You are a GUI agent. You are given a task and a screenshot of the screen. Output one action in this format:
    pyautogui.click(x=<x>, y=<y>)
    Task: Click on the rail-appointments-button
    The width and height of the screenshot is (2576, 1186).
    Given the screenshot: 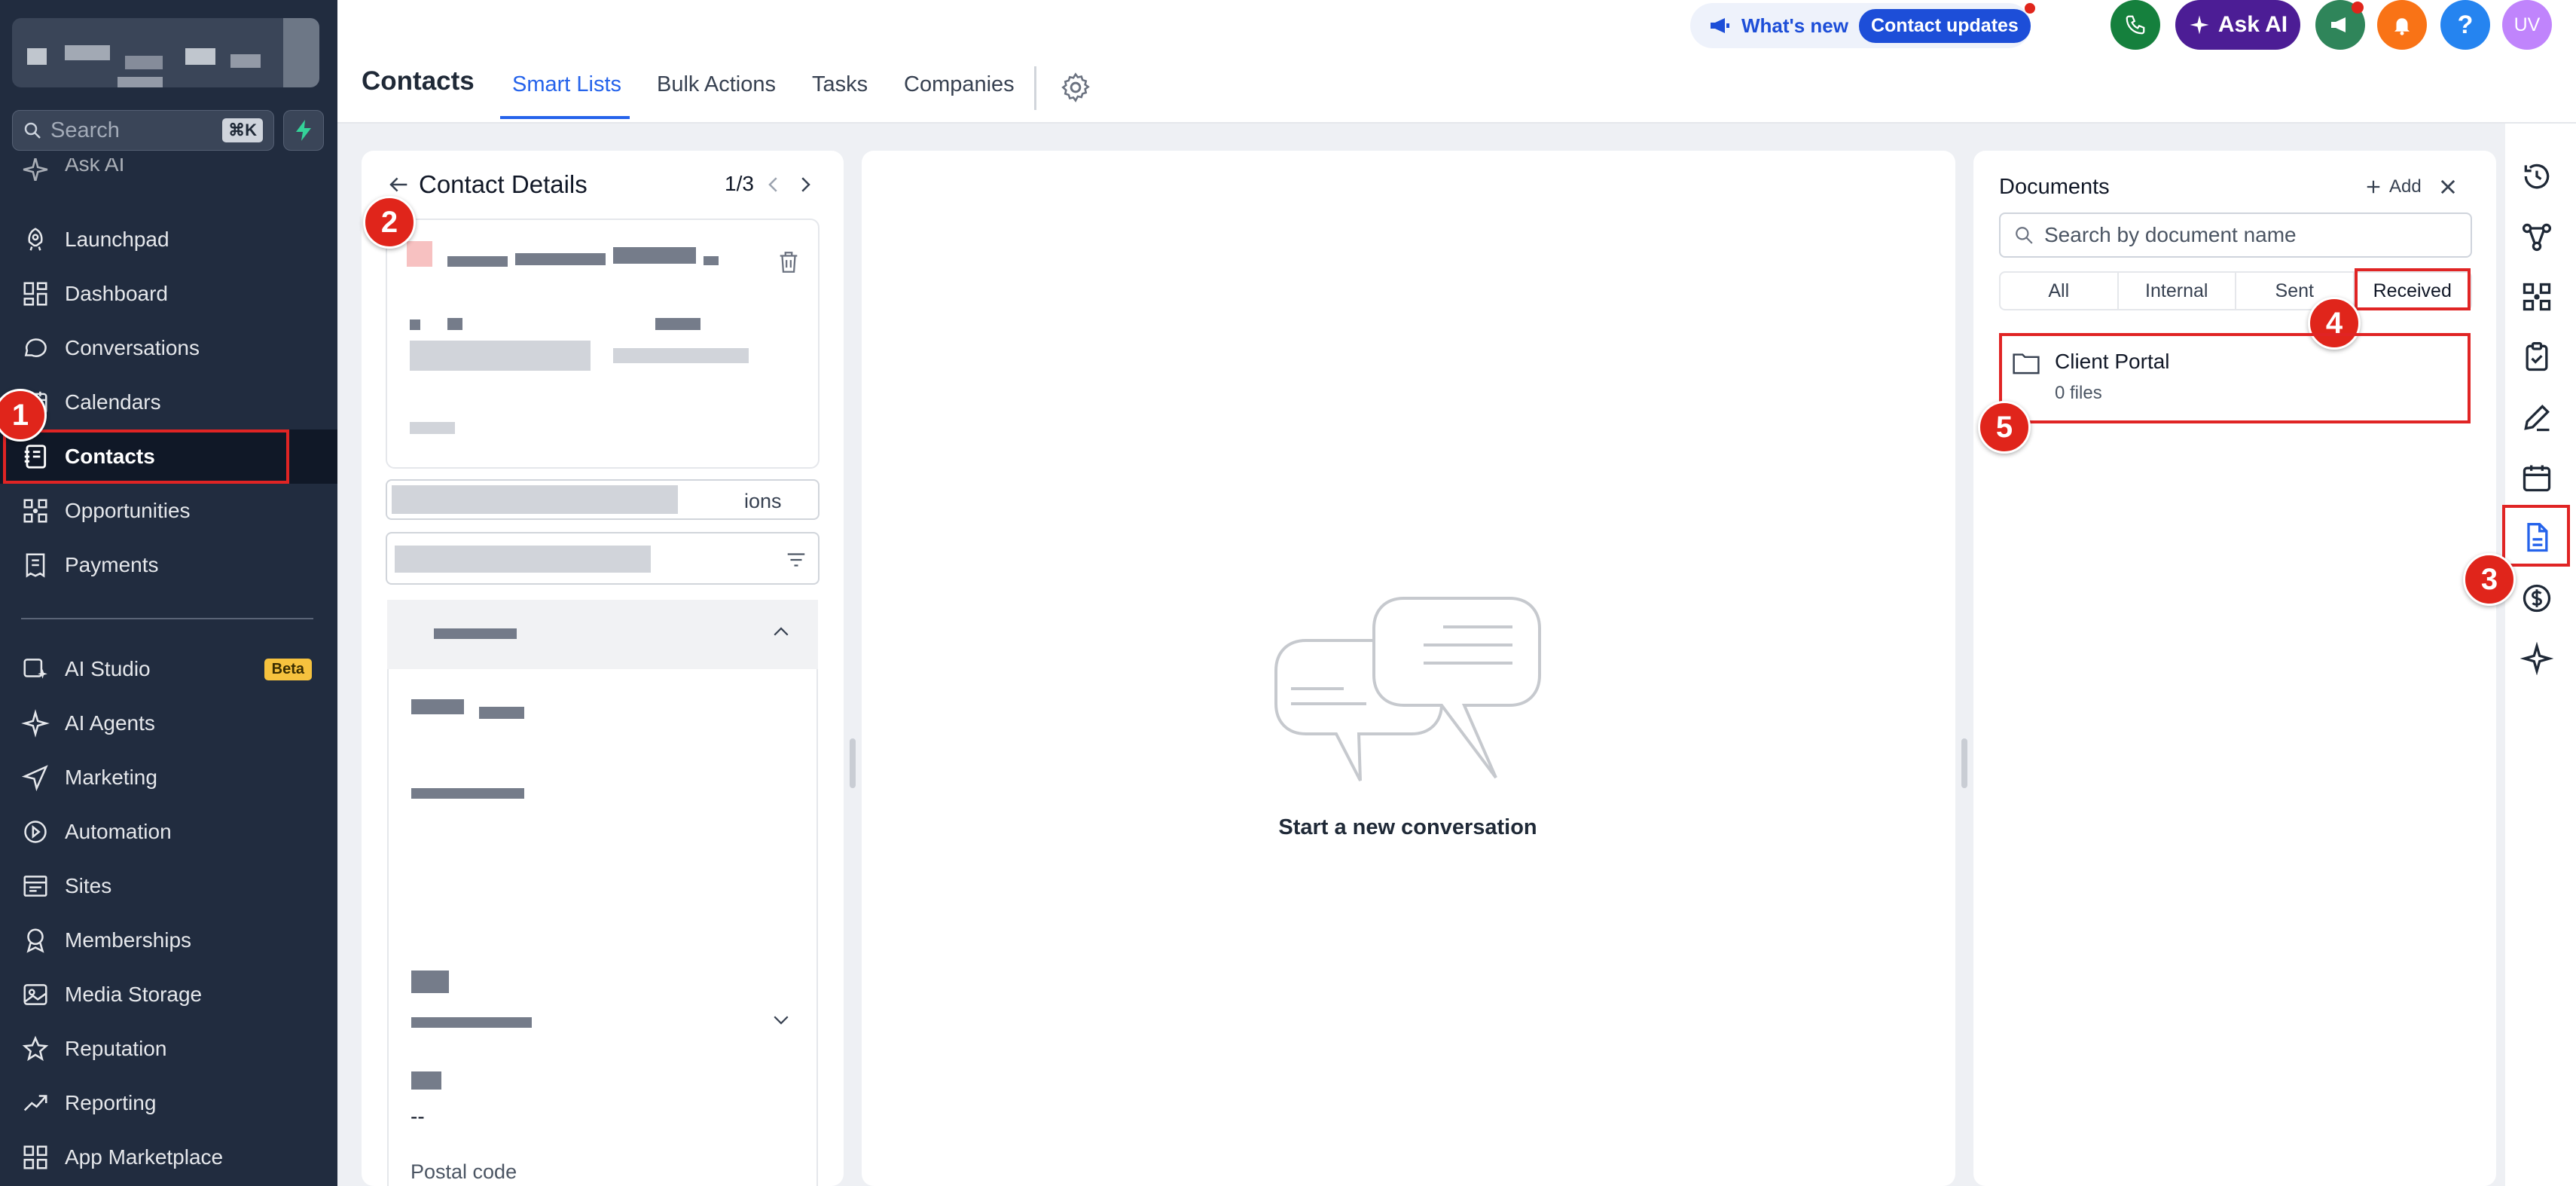 What is the action you would take?
    pyautogui.click(x=2537, y=478)
    